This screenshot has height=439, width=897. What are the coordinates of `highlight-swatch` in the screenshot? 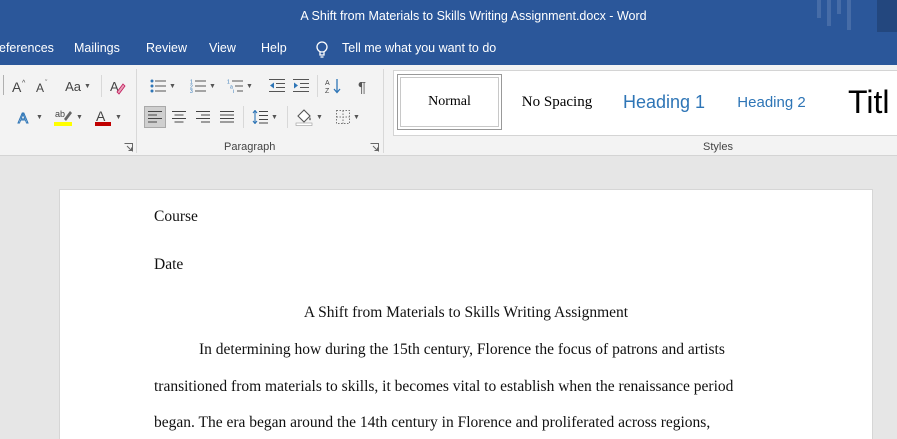 It's located at (63, 124).